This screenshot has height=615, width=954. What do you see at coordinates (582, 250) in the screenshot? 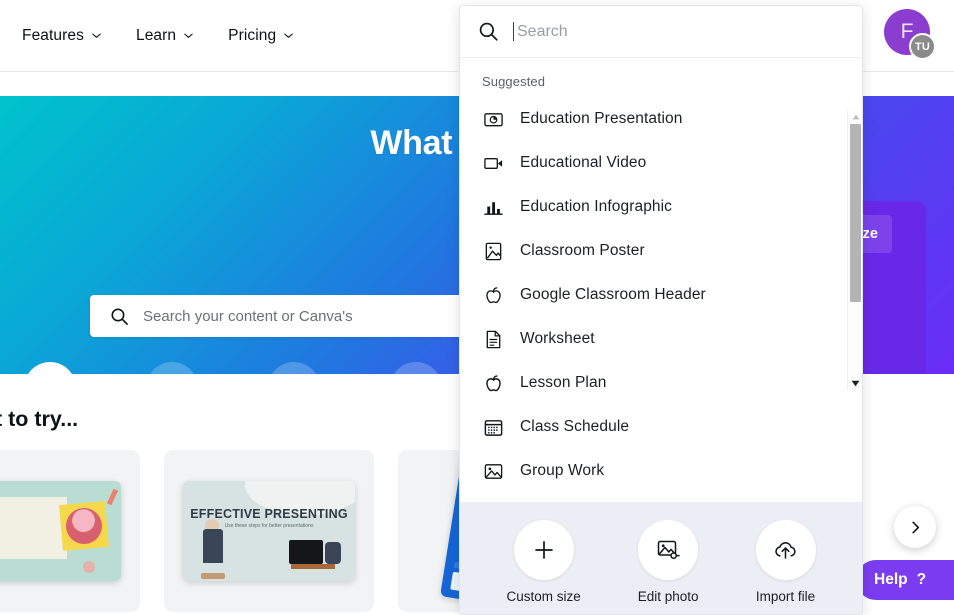
I see `suggestion-label: Classroom Poster` at bounding box center [582, 250].